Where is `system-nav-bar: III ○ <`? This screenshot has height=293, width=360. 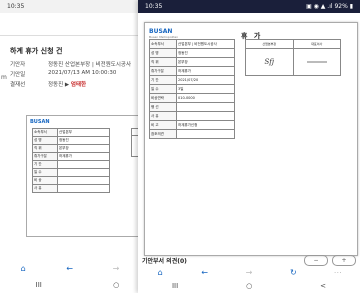
system-nav-bar: III ○ < is located at coordinates (249, 286).